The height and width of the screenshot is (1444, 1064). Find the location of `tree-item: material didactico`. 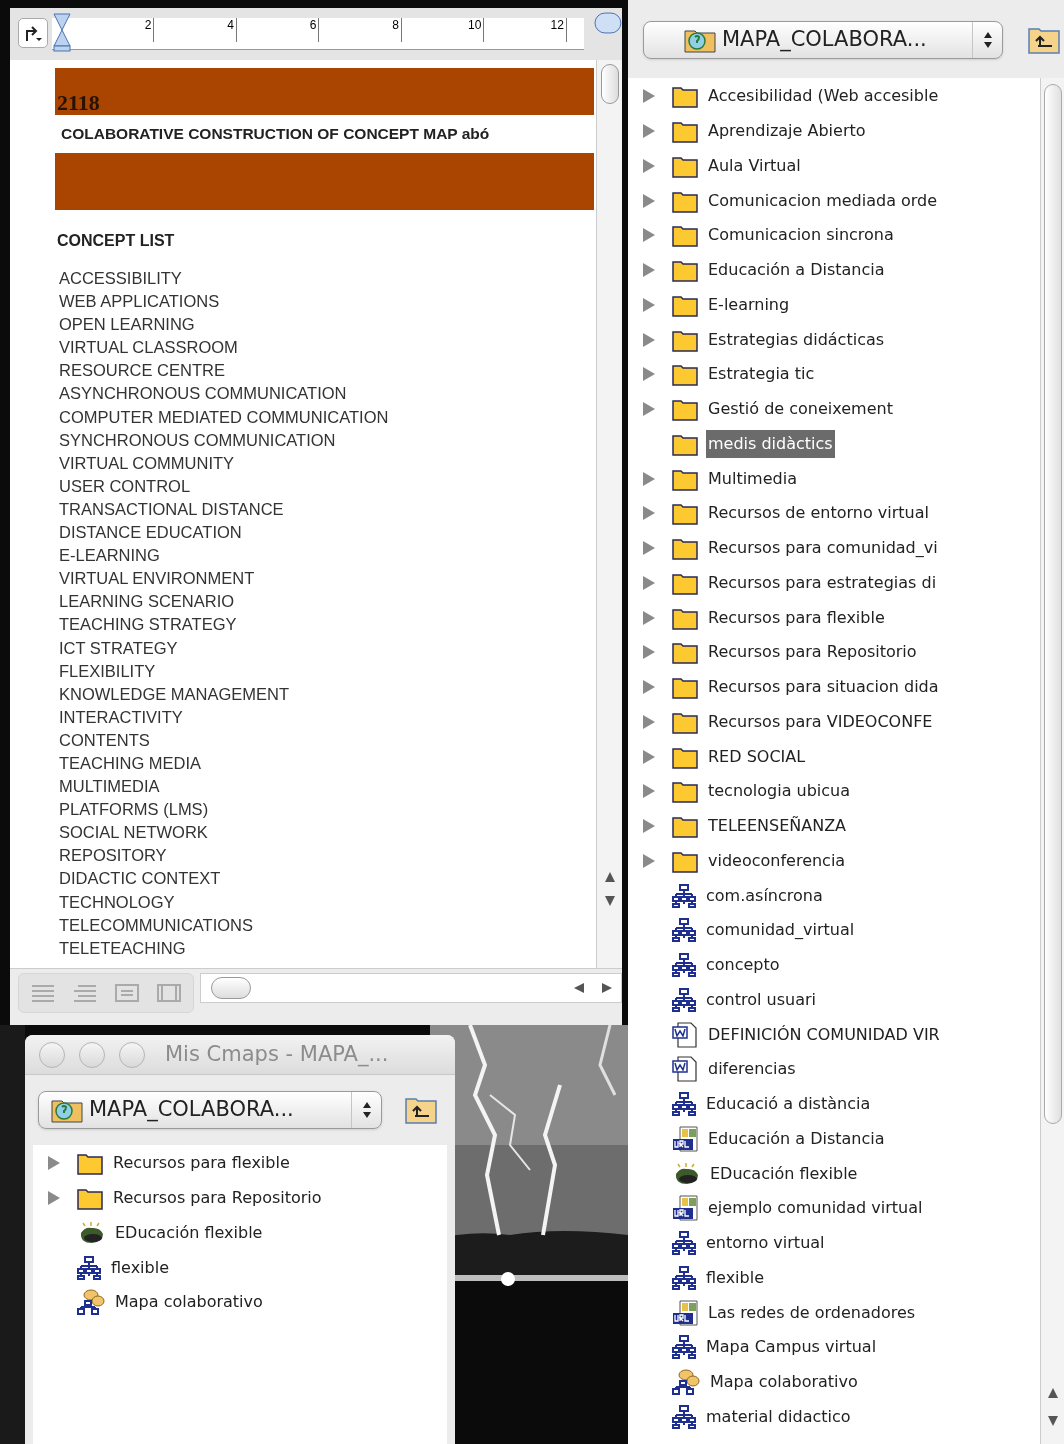

tree-item: material didactico is located at coordinates (778, 1416).